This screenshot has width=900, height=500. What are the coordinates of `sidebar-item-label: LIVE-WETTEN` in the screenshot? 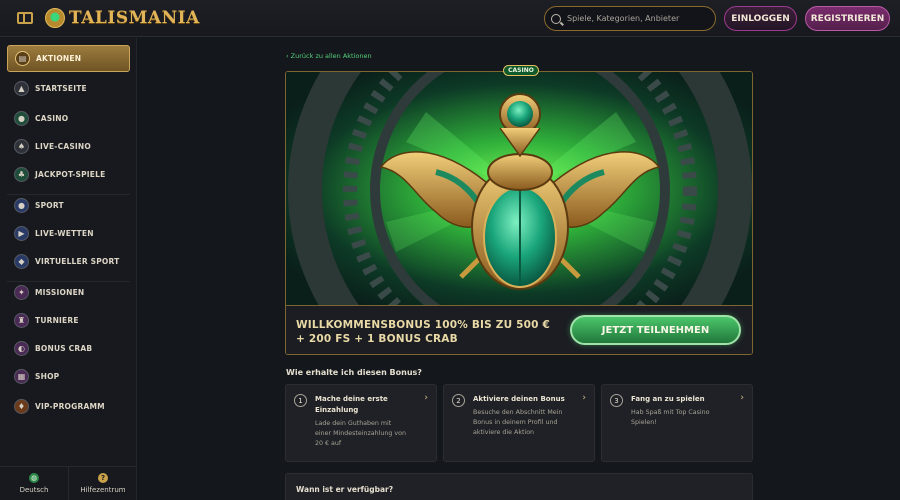 It's located at (64, 233).